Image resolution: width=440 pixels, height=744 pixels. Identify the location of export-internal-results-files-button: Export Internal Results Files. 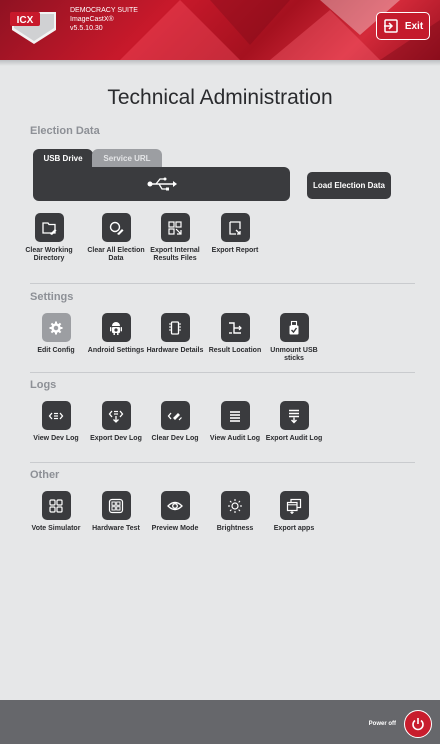
(175, 238).